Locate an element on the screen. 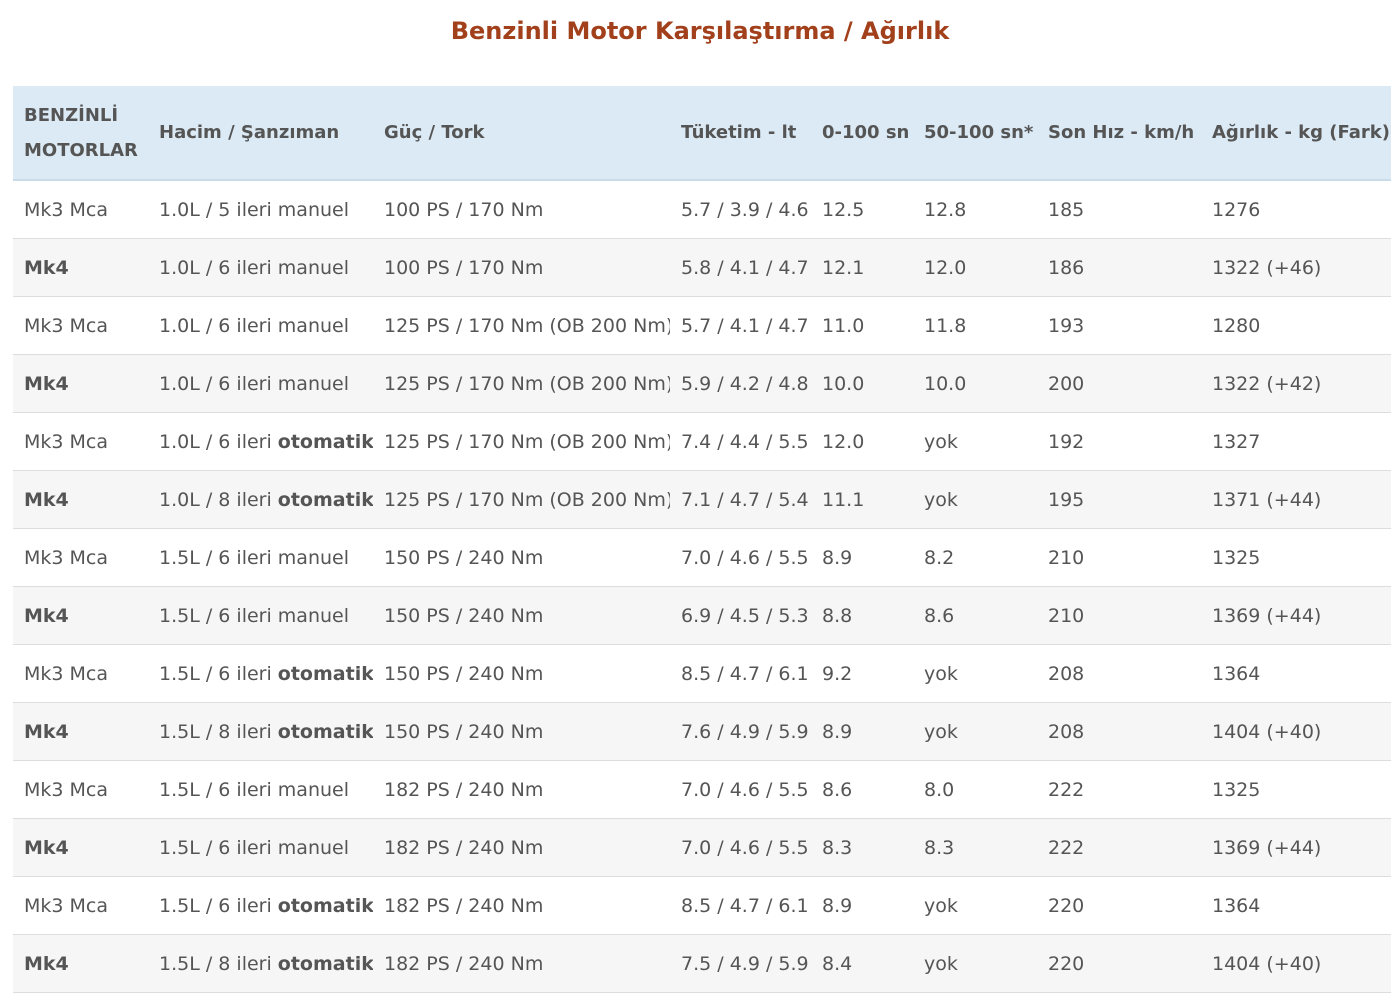  cell-consumption: 5.9 / 4.2 / 4.8 is located at coordinates (740, 383).